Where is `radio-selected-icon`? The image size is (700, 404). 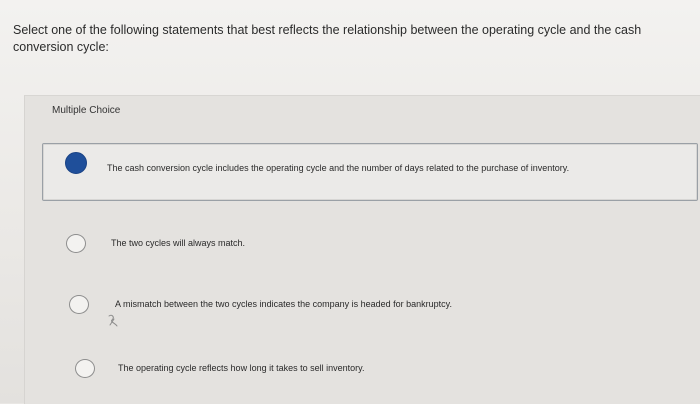 radio-selected-icon is located at coordinates (76, 163).